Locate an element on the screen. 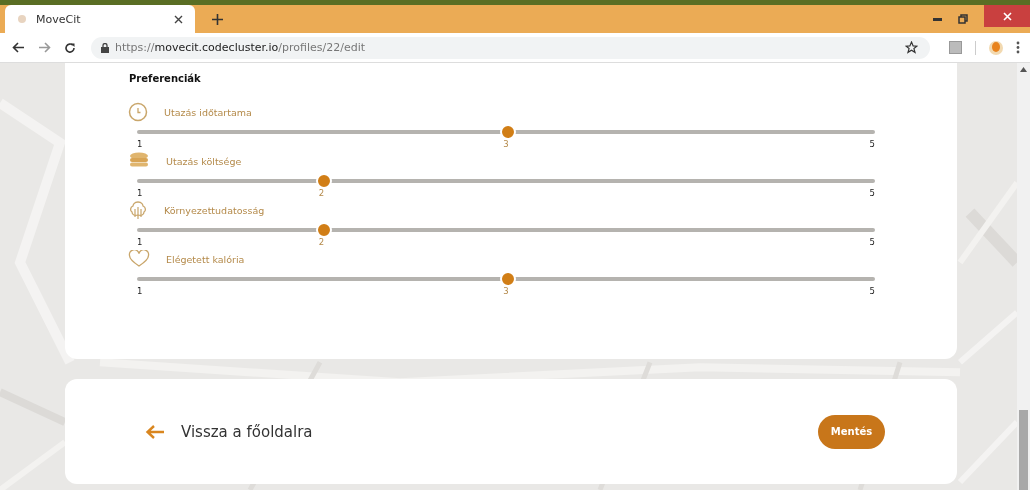 The image size is (1030, 490). preference-label: Utazás időtartama is located at coordinates (208, 112).